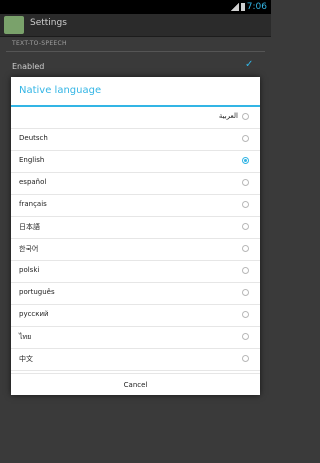  What do you see at coordinates (135, 184) in the screenshot?
I see `language-option-espanol: español` at bounding box center [135, 184].